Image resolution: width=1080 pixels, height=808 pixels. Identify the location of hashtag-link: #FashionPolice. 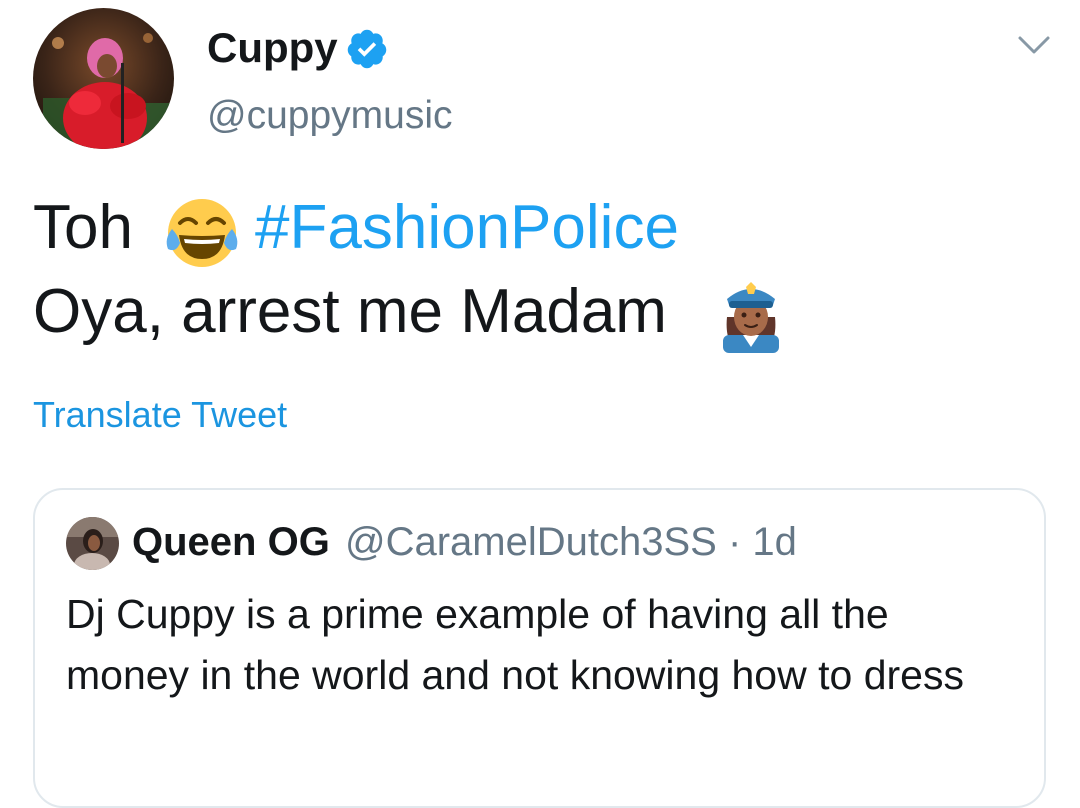
(467, 228).